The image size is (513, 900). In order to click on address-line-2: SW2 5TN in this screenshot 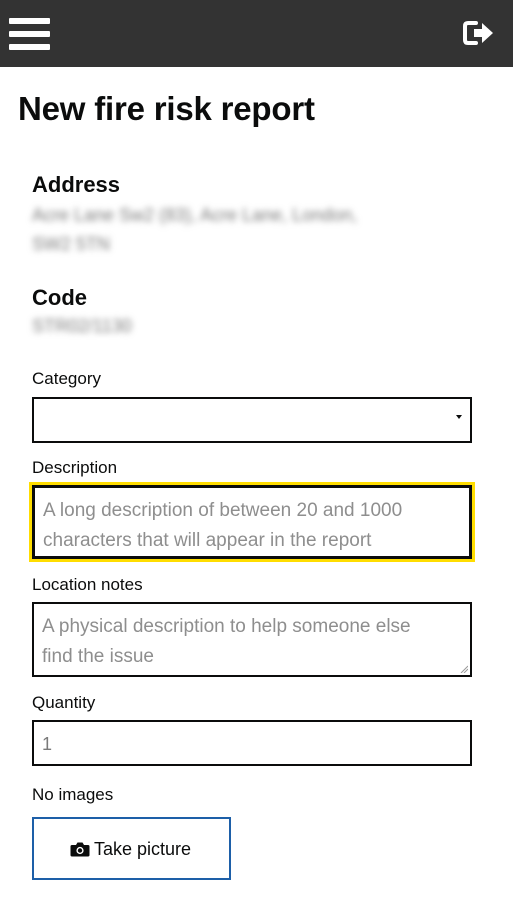, I will do `click(71, 244)`.